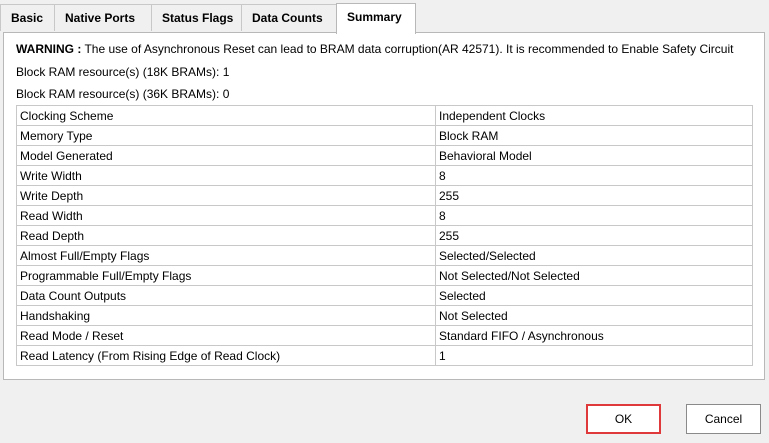 The width and height of the screenshot is (769, 443). I want to click on tab-basic: Basic, so click(27, 17).